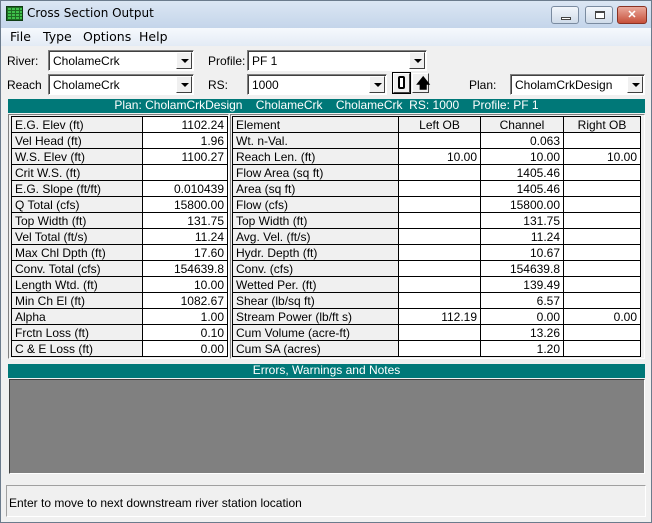  I want to click on channel-value: 10.00, so click(522, 156).